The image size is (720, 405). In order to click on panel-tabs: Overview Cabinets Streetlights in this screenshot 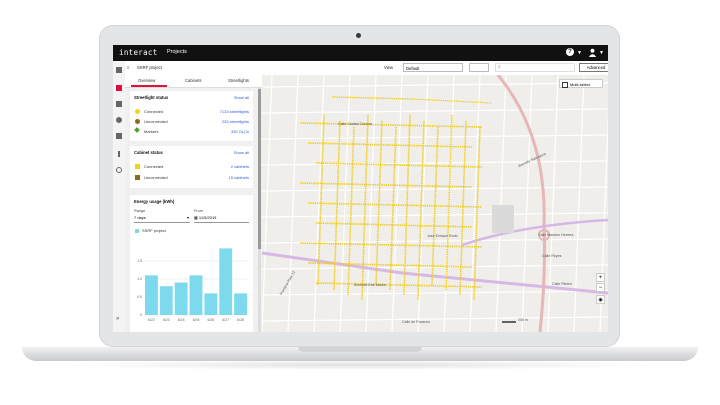, I will do `click(193, 81)`.